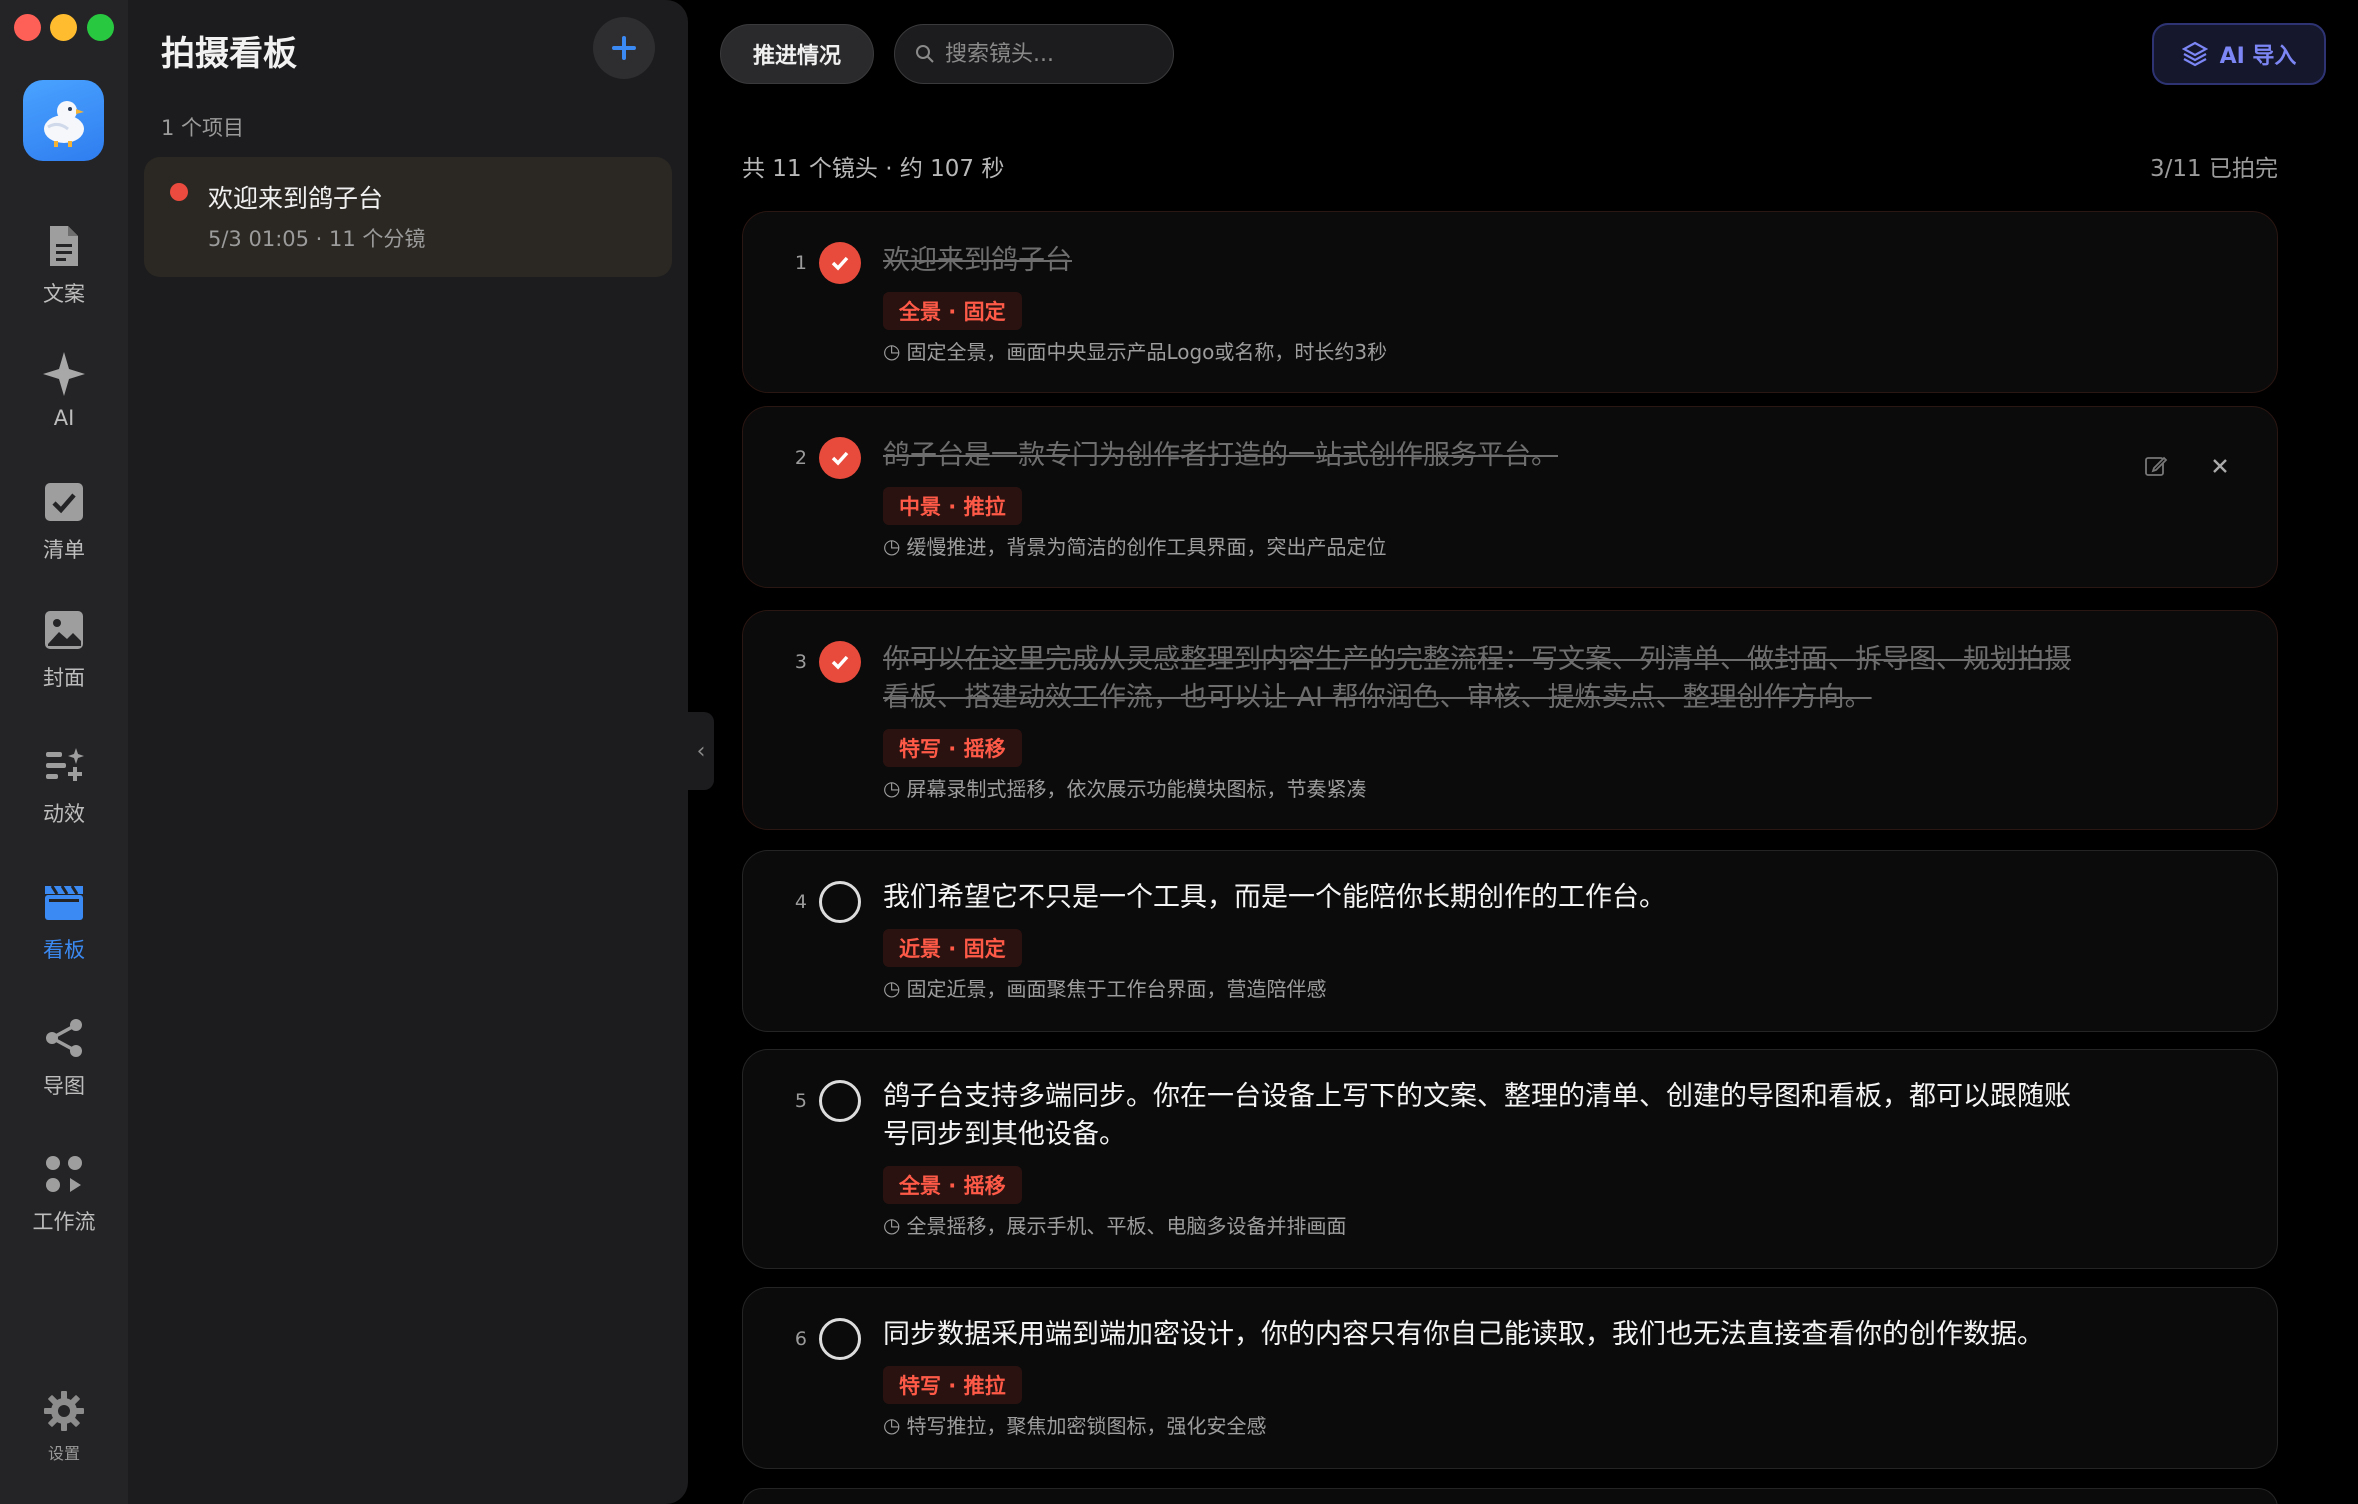 The height and width of the screenshot is (1504, 2358). I want to click on progress-button: 推进情况, so click(797, 54).